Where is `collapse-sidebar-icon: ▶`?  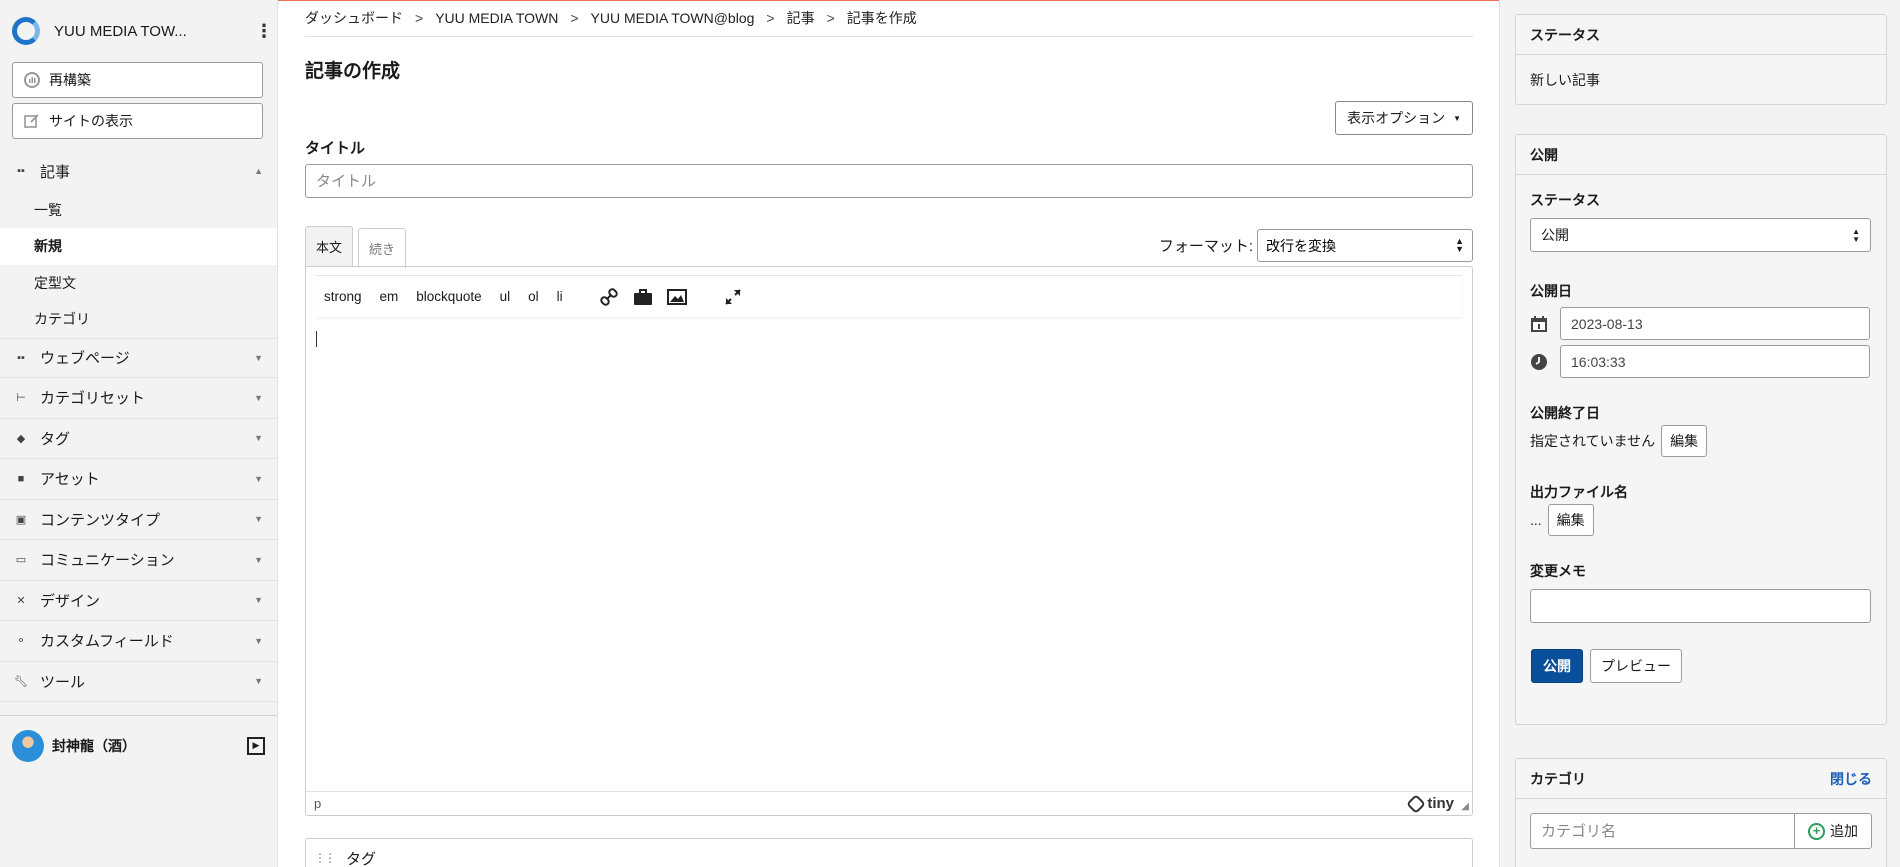
collapse-sidebar-icon: ▶ is located at coordinates (256, 745).